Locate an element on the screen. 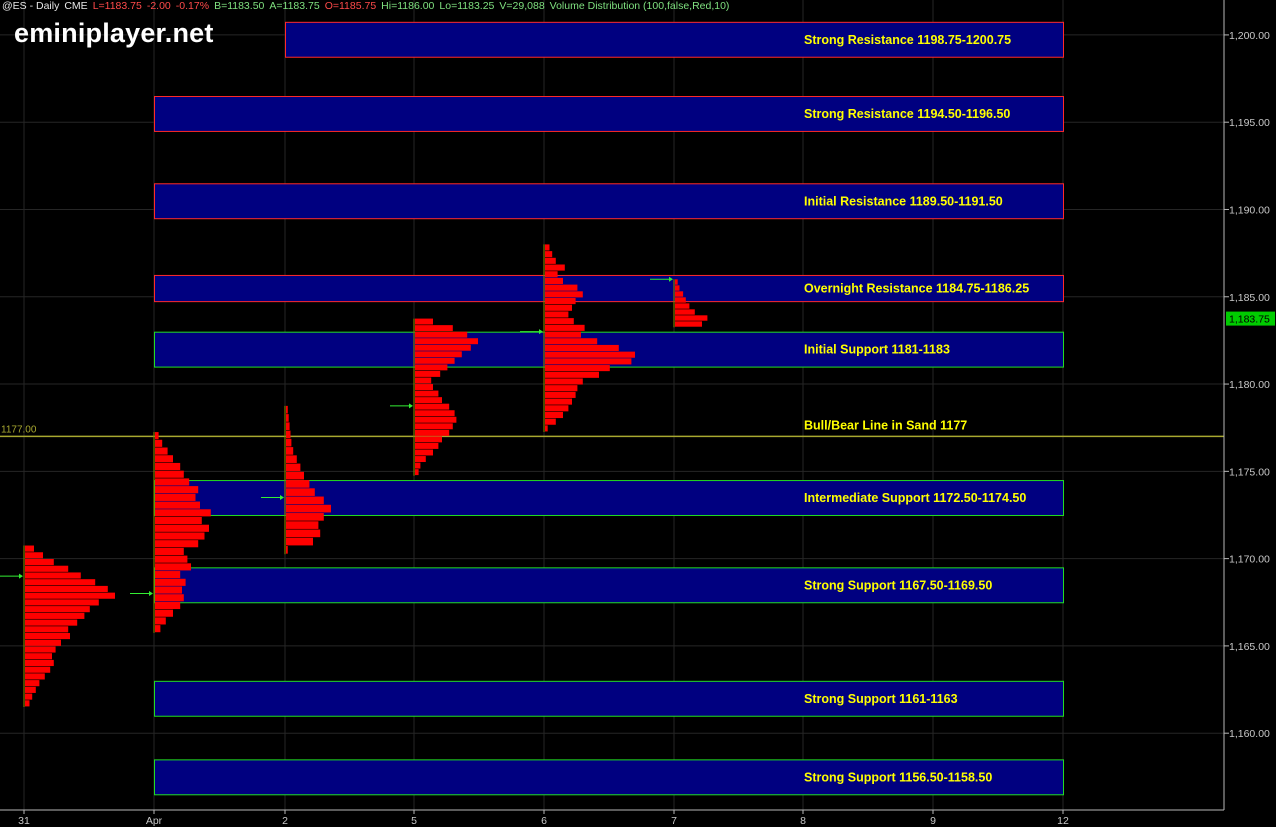 The width and height of the screenshot is (1276, 827). time-tick-label: 31 is located at coordinates (24, 821).